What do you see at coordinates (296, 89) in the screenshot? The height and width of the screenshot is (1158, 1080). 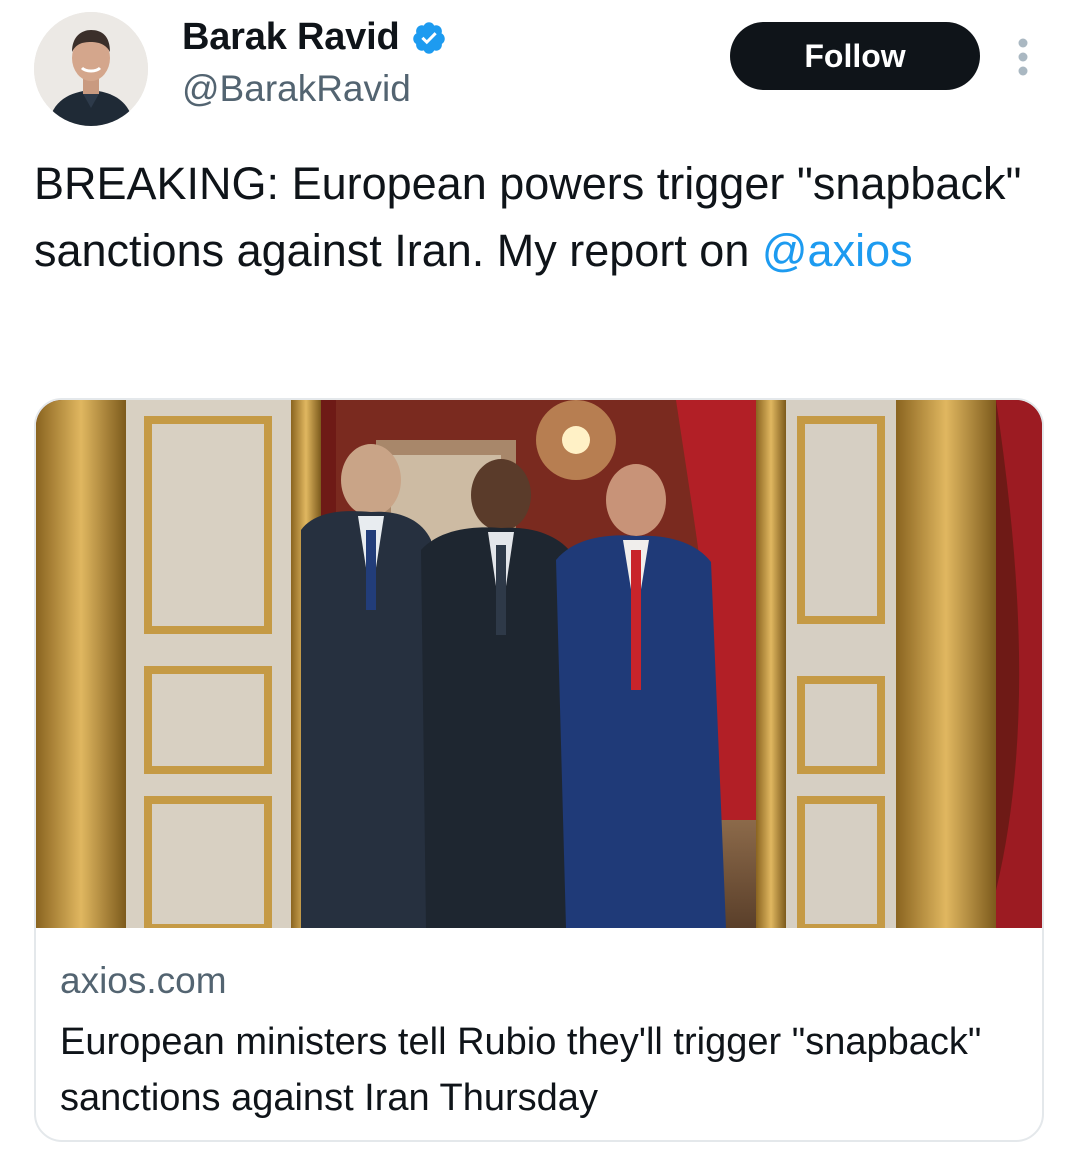 I see `author-handle: @BarakRavid` at bounding box center [296, 89].